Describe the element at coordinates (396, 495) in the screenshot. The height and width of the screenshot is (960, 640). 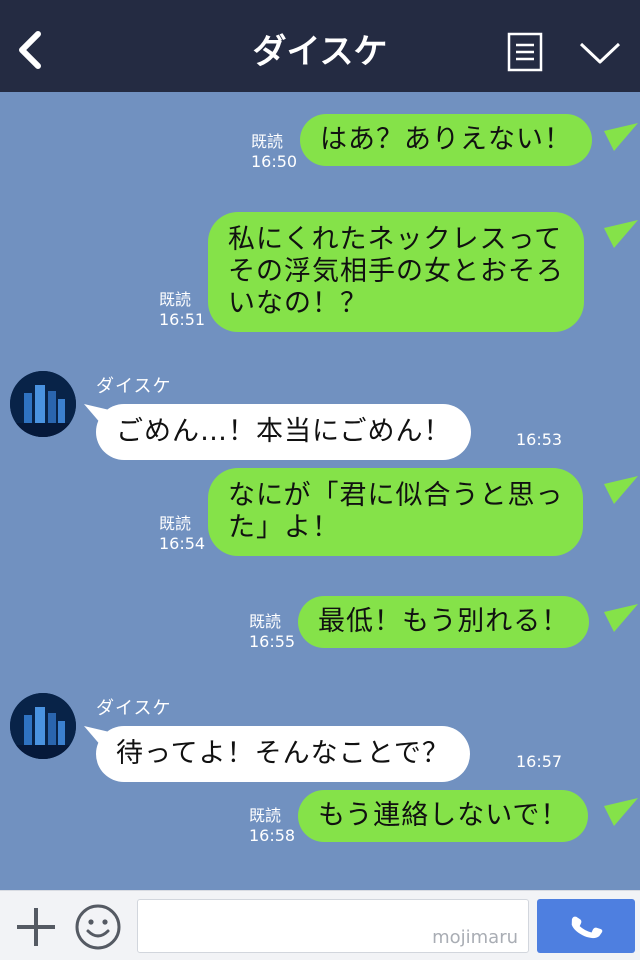
I see `message-text: なにが「君に似合うと思っ` at that location.